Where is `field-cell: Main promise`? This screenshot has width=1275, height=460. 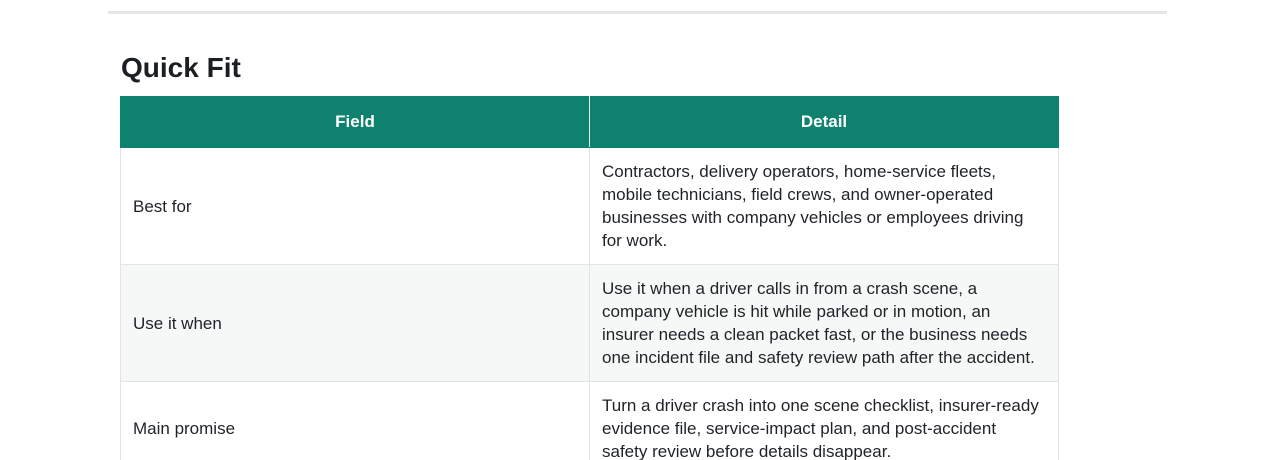 field-cell: Main promise is located at coordinates (355, 420).